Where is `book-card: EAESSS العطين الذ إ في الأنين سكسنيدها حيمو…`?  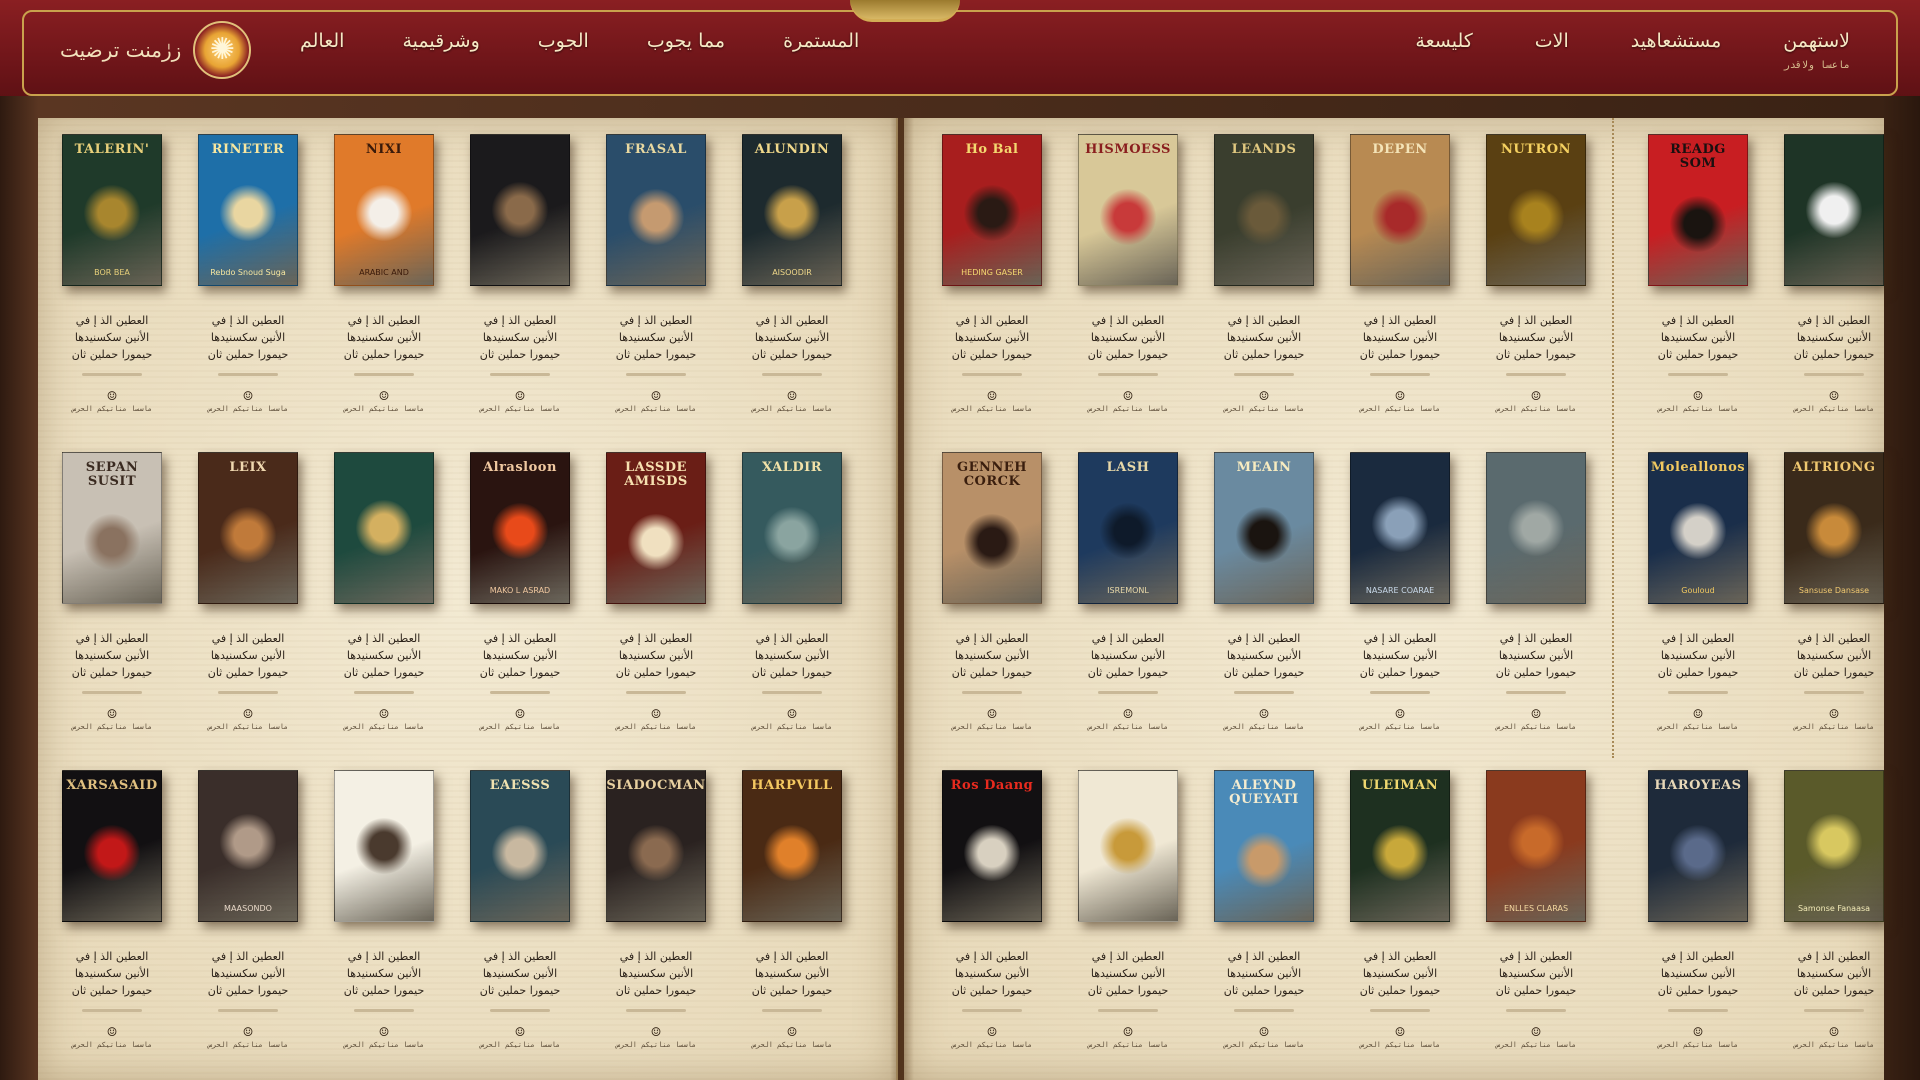 book-card: EAESSS العطين الذ إ في الأنين سكسنيدها حيمو… is located at coordinates (520, 925).